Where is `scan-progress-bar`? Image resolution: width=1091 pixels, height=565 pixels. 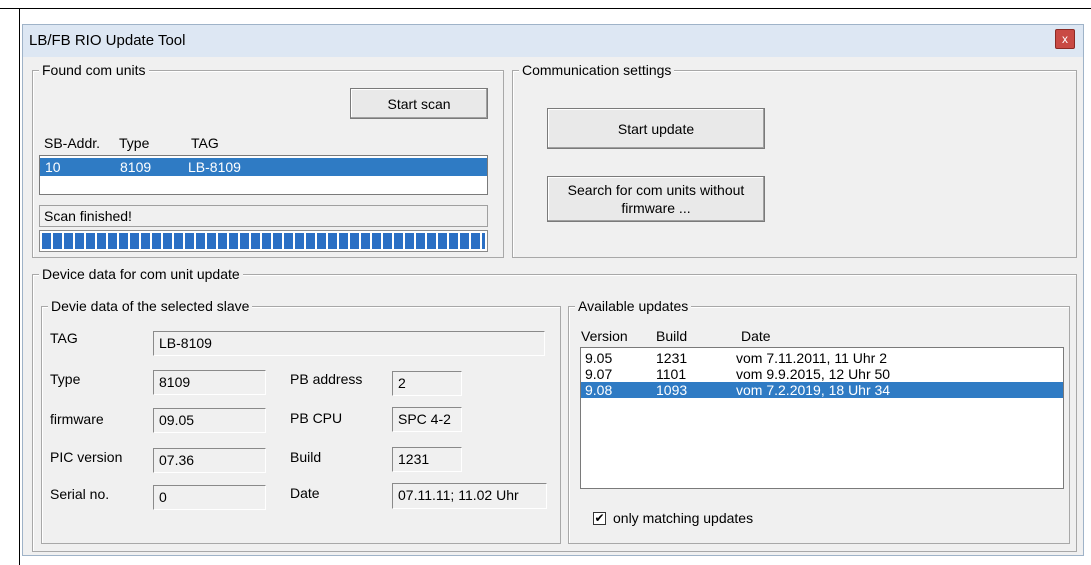
scan-progress-bar is located at coordinates (263, 241).